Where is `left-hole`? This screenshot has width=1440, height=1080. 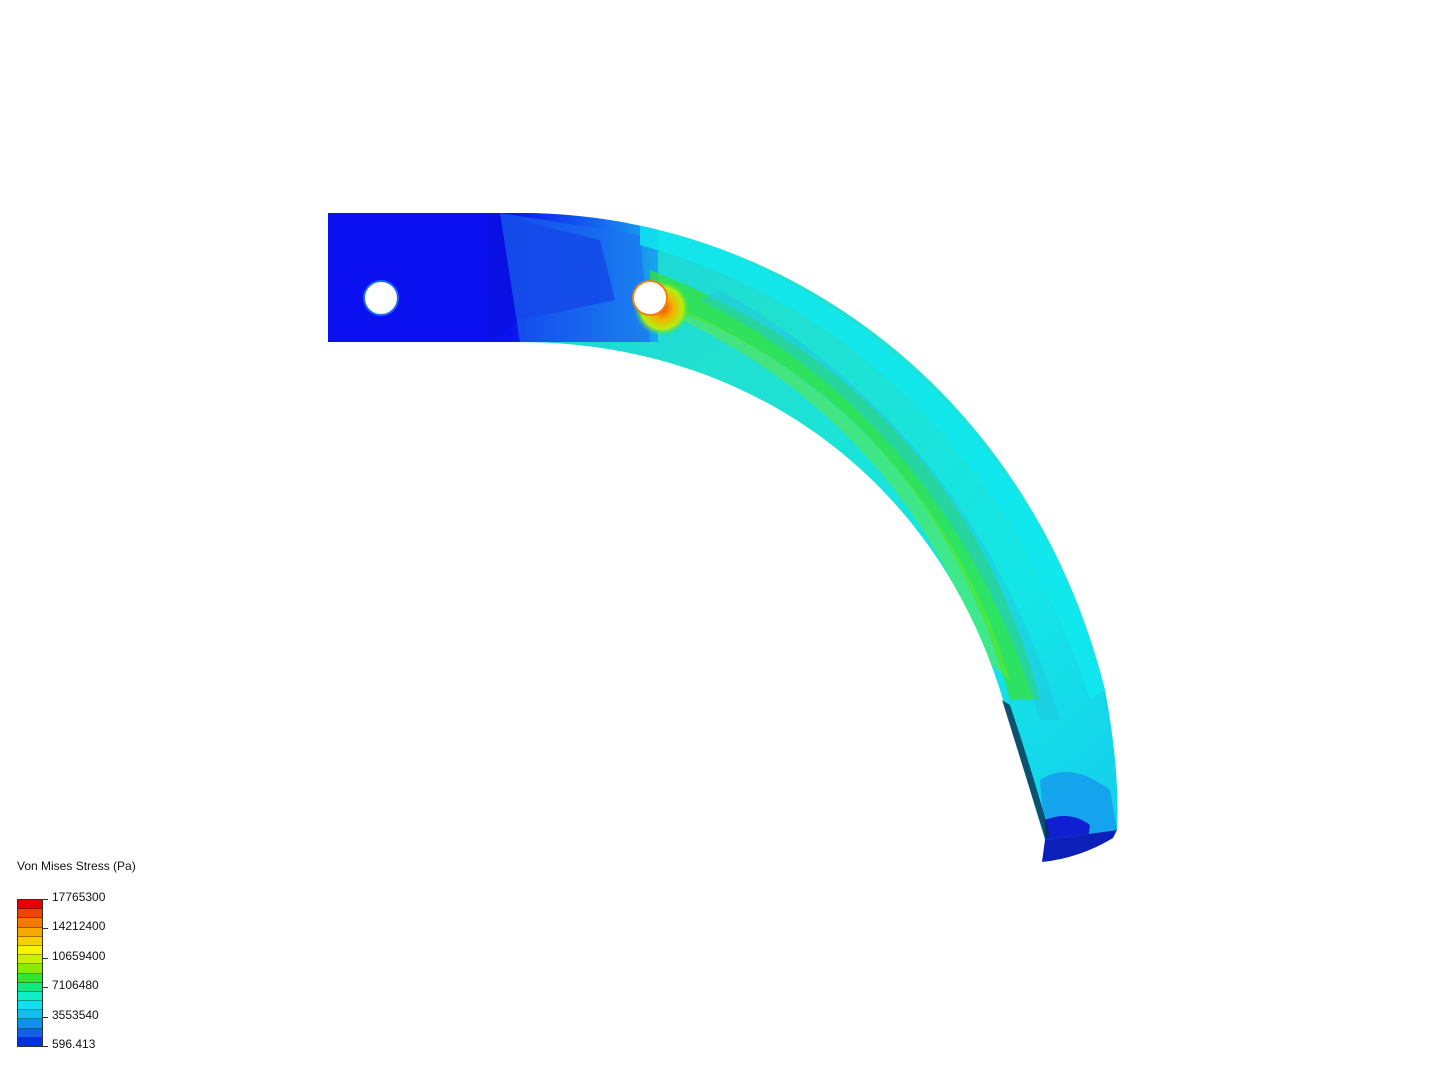
left-hole is located at coordinates (381, 298).